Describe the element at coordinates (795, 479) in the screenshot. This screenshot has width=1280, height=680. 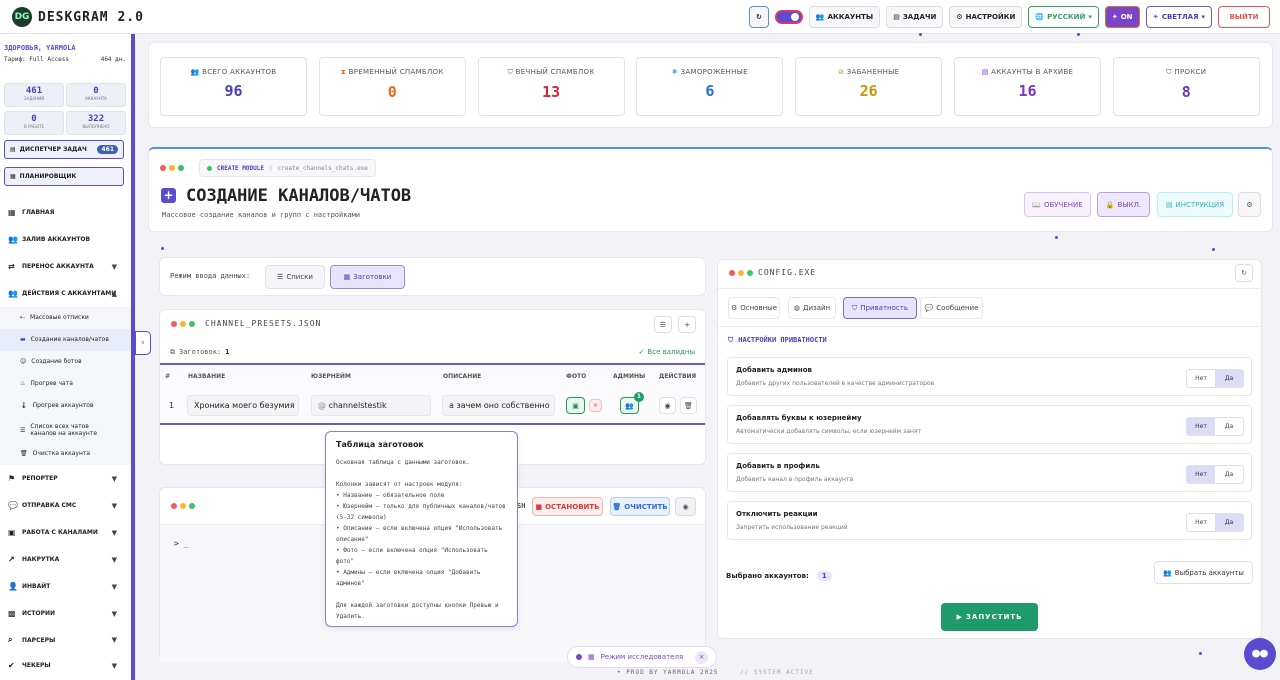
I see `setting-description: Добавить канал в профиль аккаунта` at that location.